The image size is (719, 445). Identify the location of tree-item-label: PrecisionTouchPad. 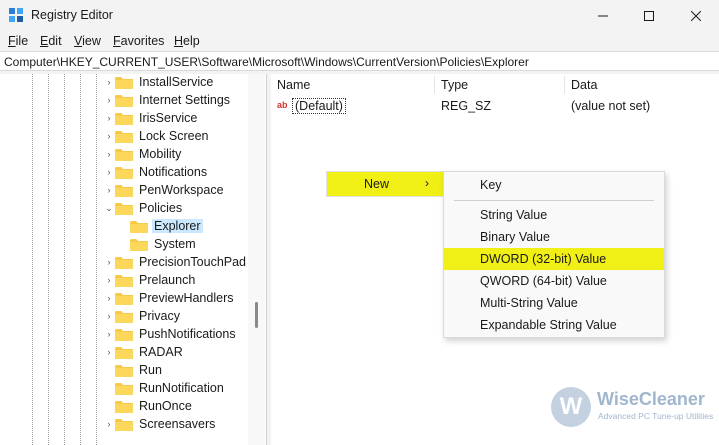
(193, 262).